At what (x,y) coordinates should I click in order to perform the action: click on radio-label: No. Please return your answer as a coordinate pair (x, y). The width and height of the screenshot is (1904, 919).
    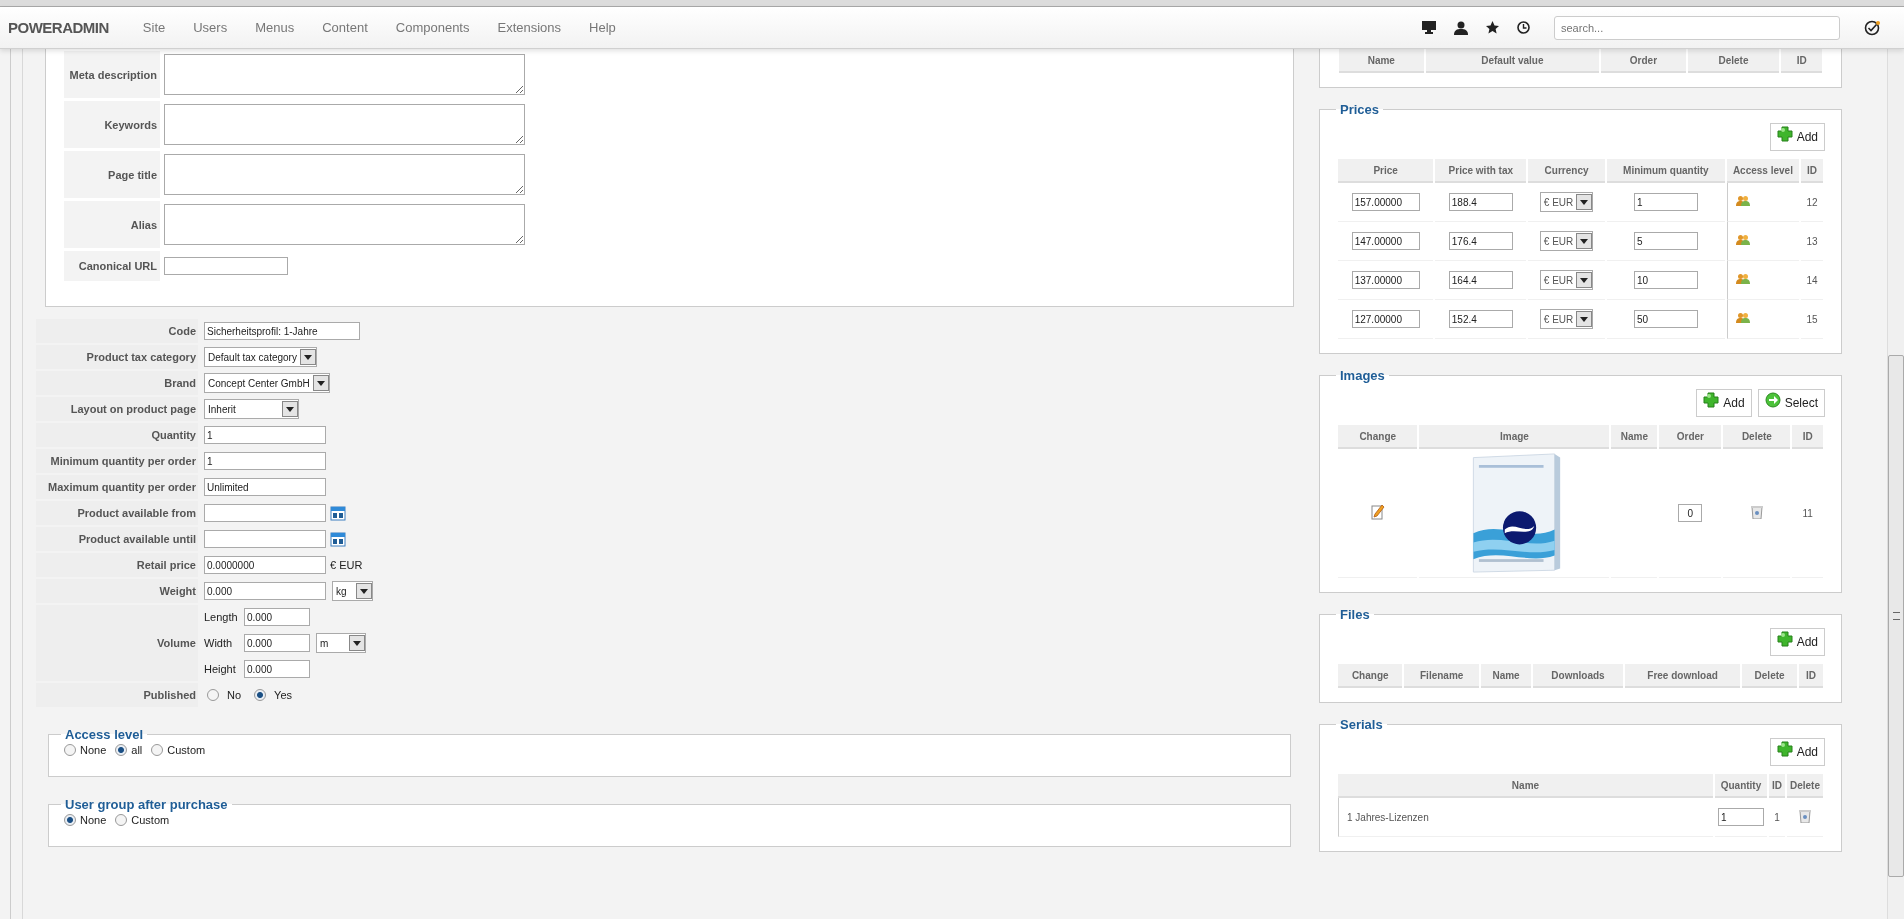
    Looking at the image, I should click on (234, 695).